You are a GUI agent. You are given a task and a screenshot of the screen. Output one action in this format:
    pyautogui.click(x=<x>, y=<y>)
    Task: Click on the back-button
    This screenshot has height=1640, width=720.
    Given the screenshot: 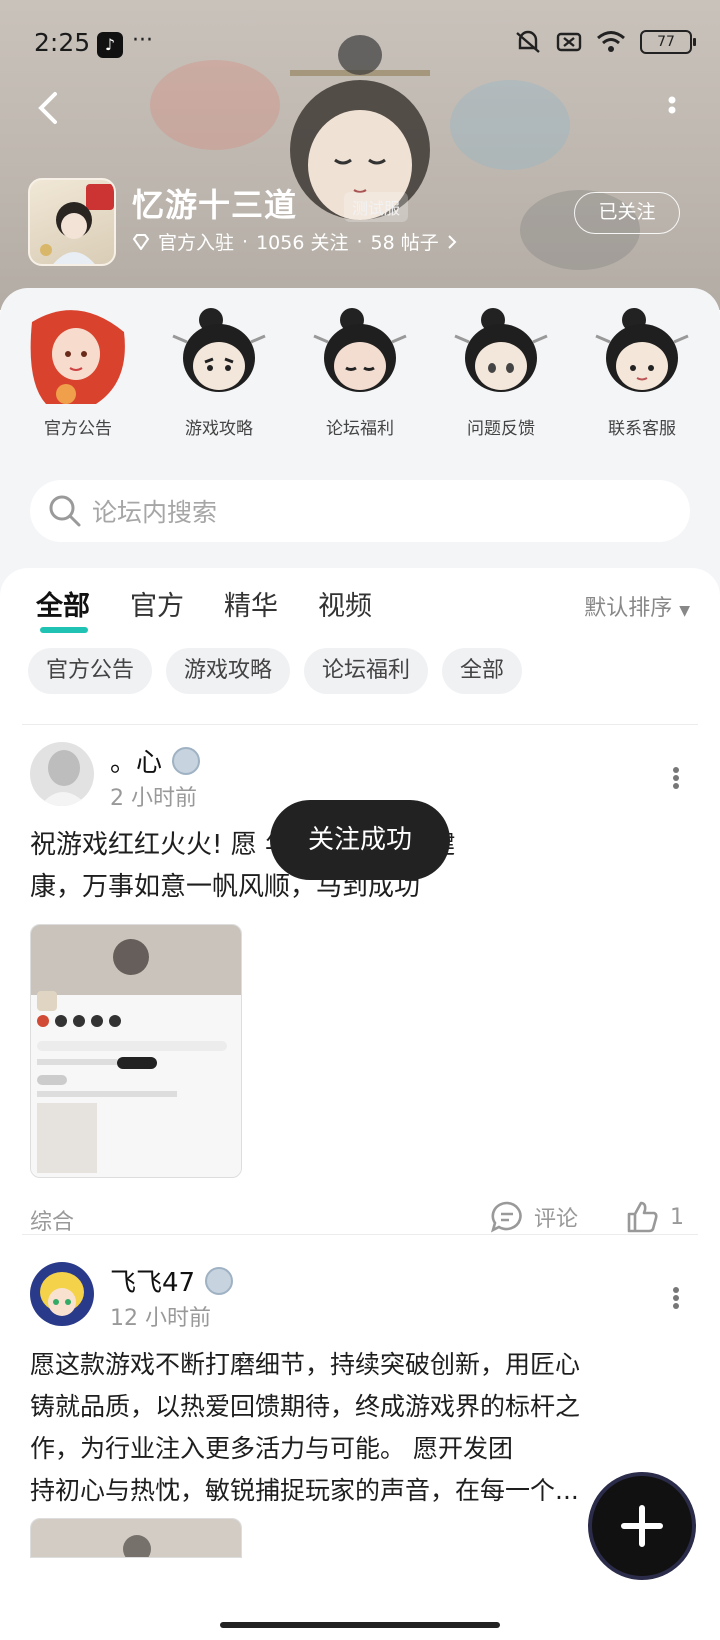 What is the action you would take?
    pyautogui.click(x=48, y=108)
    